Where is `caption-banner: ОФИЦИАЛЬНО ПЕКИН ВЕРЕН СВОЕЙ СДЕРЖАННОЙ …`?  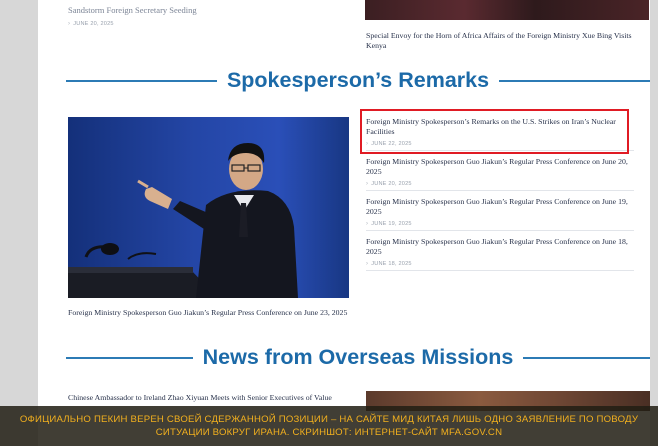
caption-banner: ОФИЦИАЛЬНО ПЕКИН ВЕРЕН СВОЕЙ СДЕРЖАННОЙ … is located at coordinates (329, 426).